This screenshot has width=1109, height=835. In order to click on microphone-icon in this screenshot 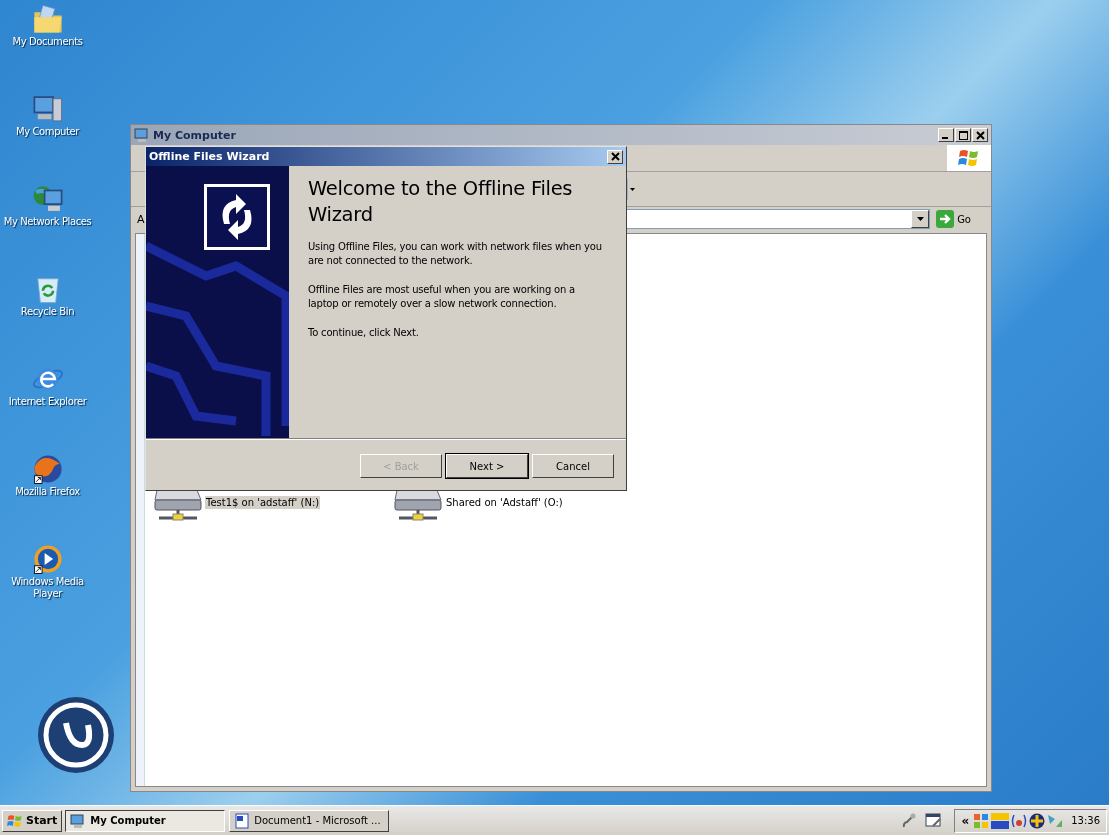, I will do `click(909, 820)`.